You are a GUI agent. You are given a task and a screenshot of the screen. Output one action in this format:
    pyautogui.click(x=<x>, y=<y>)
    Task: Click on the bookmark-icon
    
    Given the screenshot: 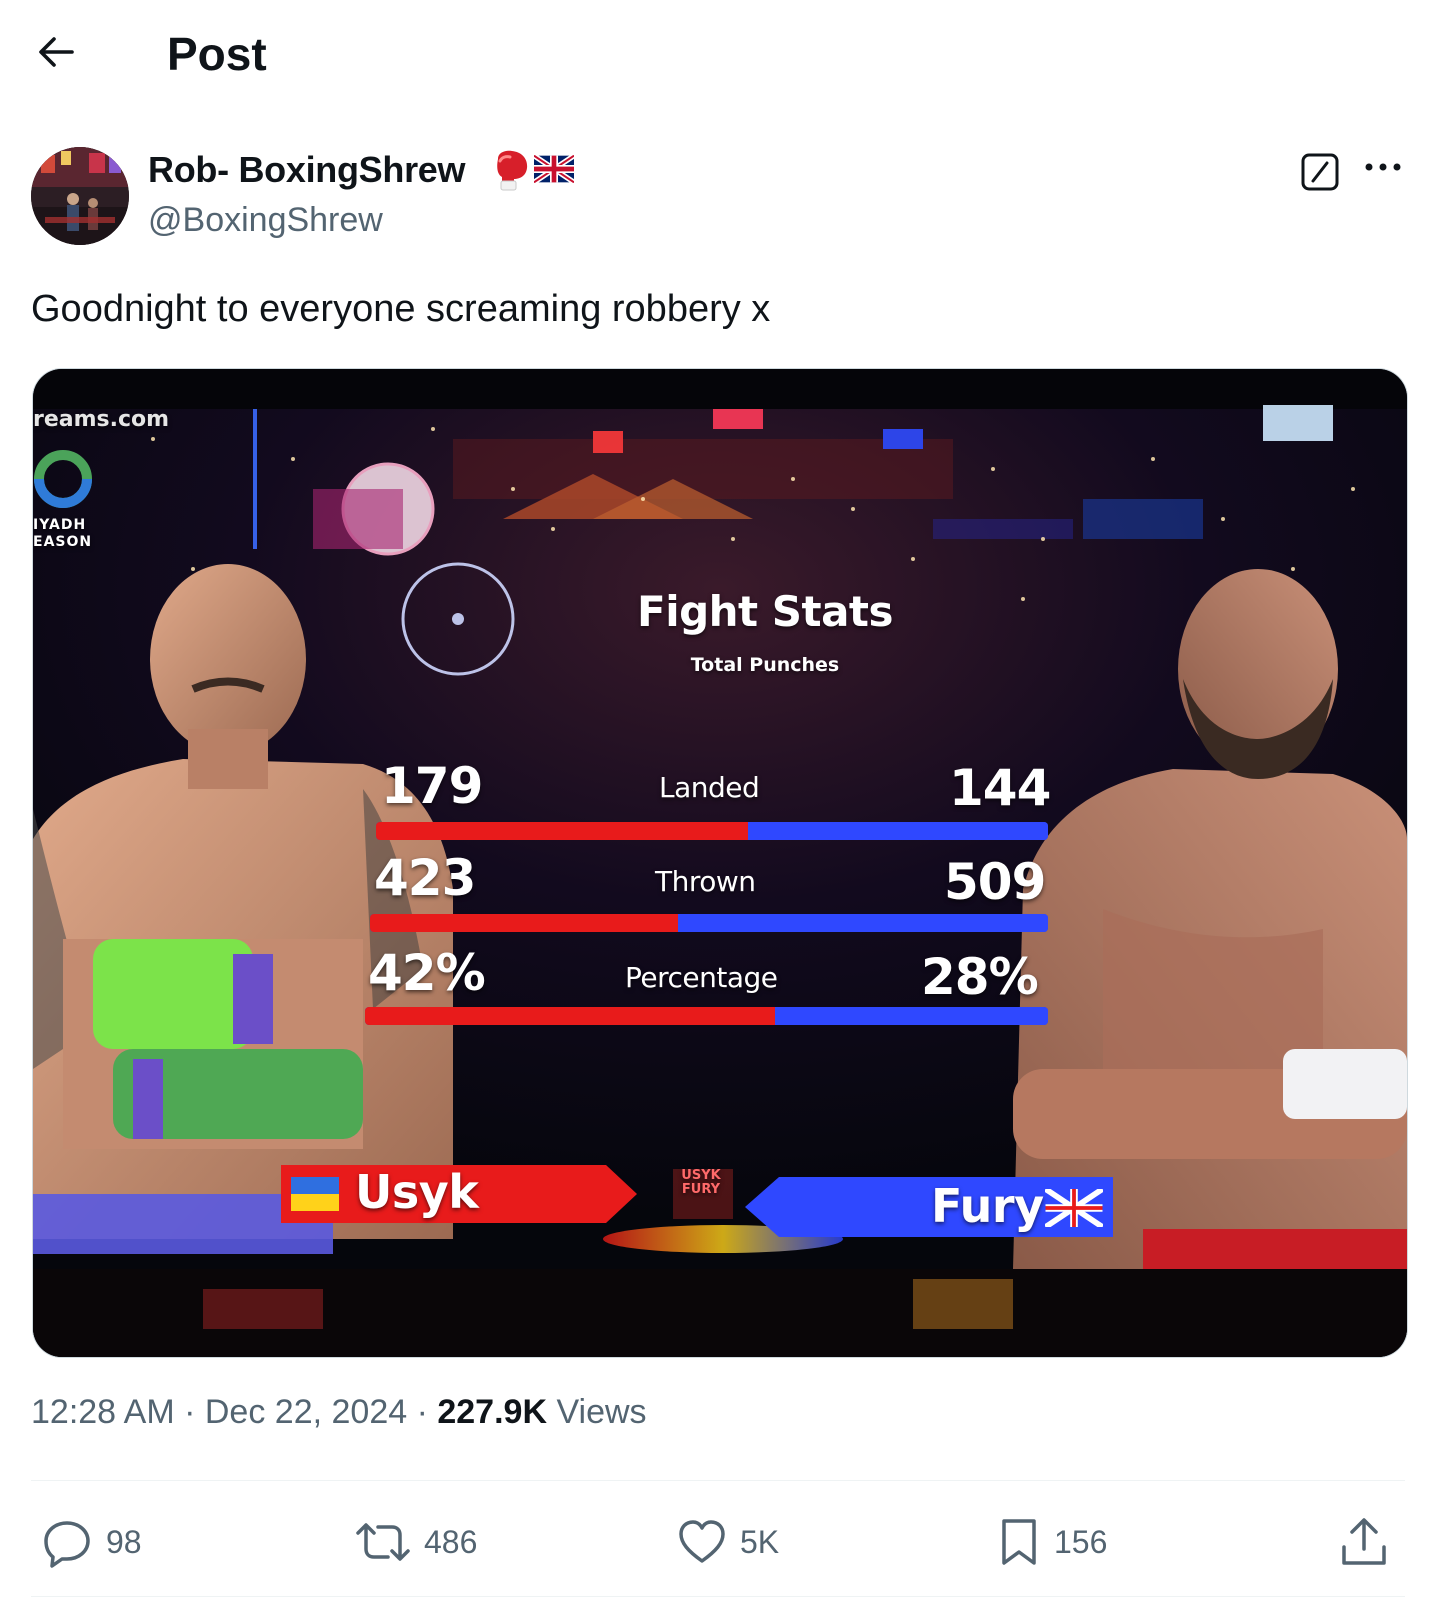 What is the action you would take?
    pyautogui.click(x=1019, y=1542)
    